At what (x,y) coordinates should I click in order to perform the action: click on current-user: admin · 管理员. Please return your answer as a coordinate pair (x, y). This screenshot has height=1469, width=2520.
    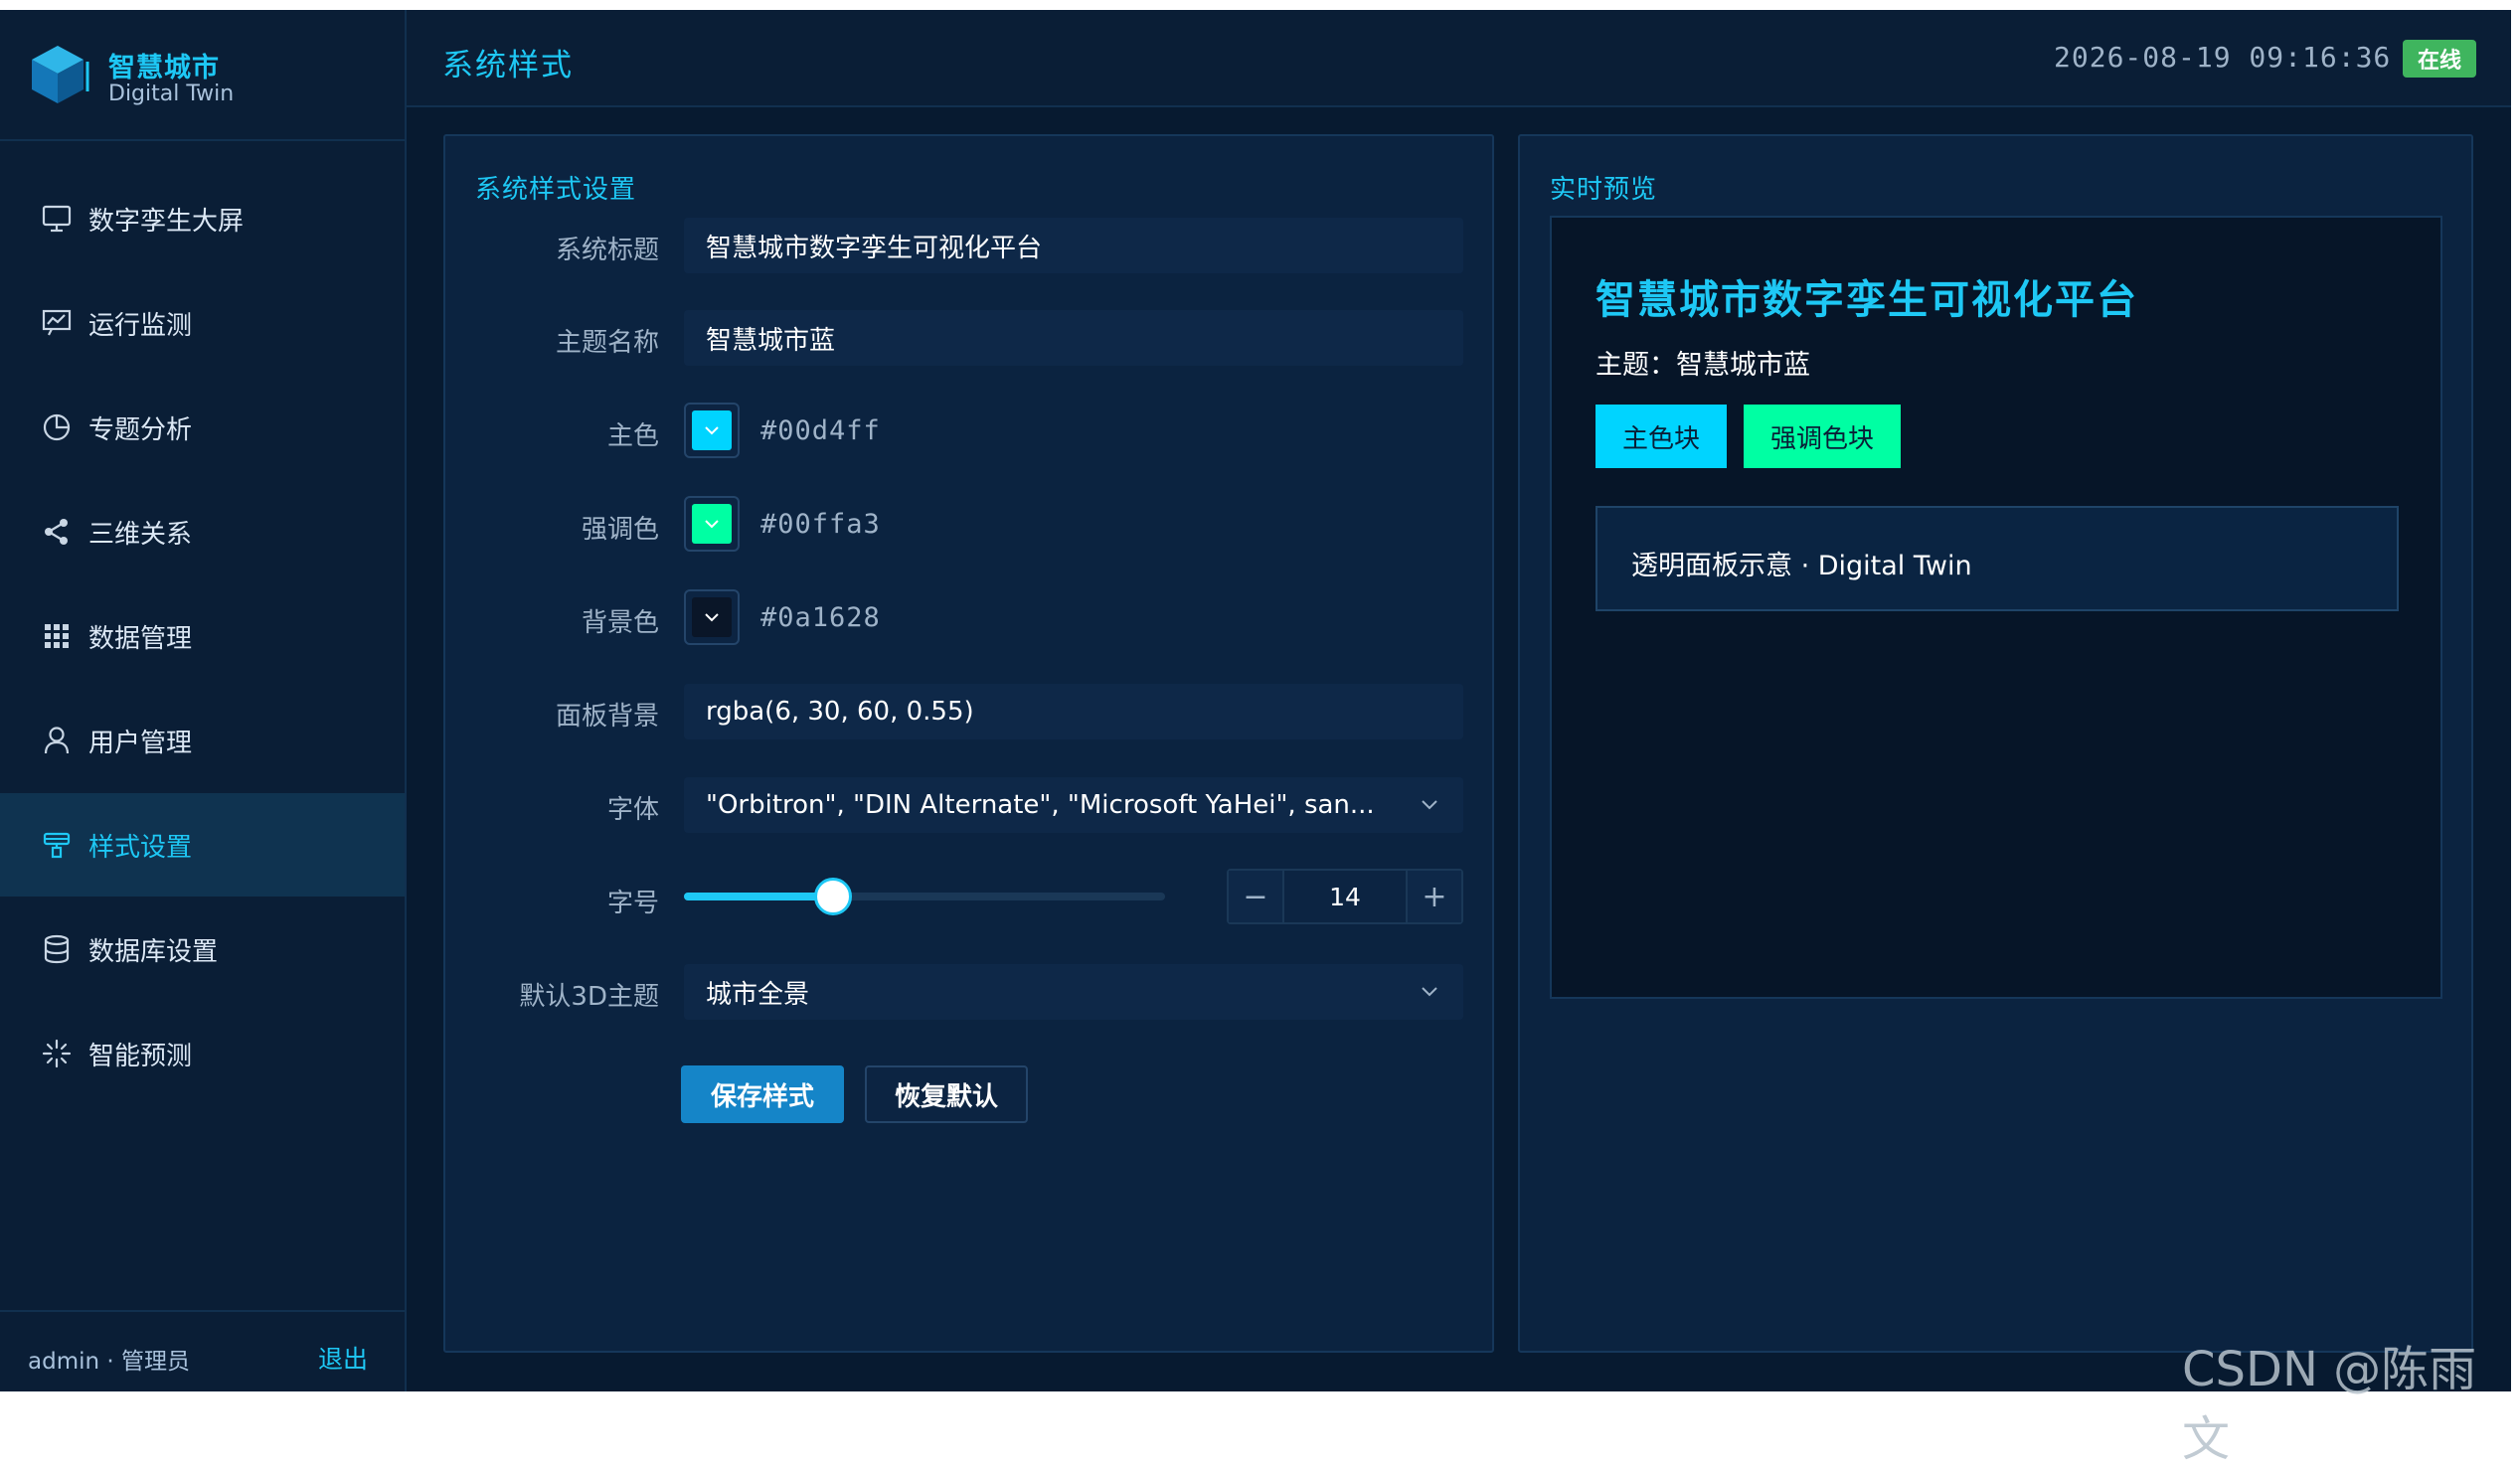
    Looking at the image, I should click on (109, 1362).